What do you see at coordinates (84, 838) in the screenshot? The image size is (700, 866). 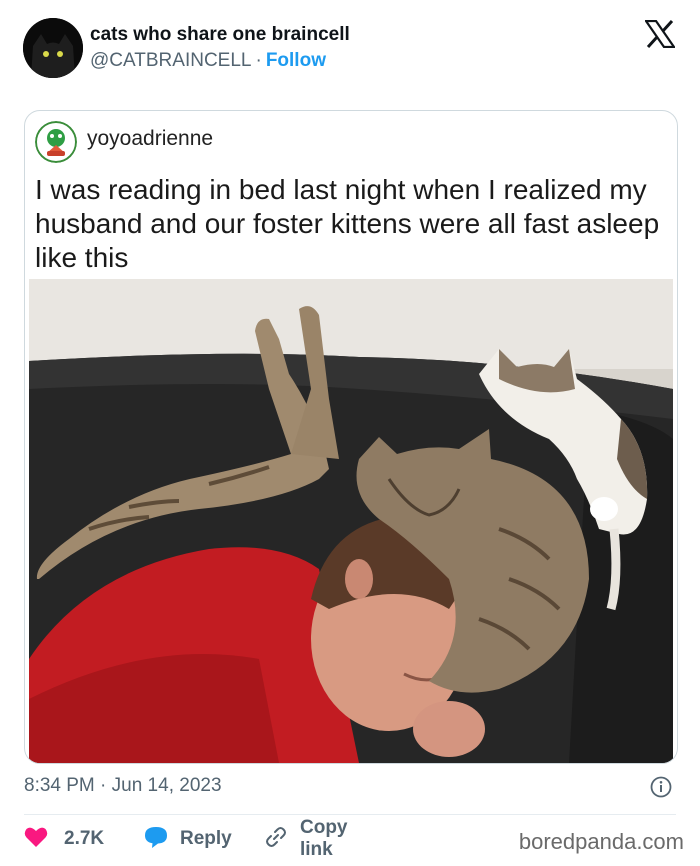 I see `like-count: 2.7K` at bounding box center [84, 838].